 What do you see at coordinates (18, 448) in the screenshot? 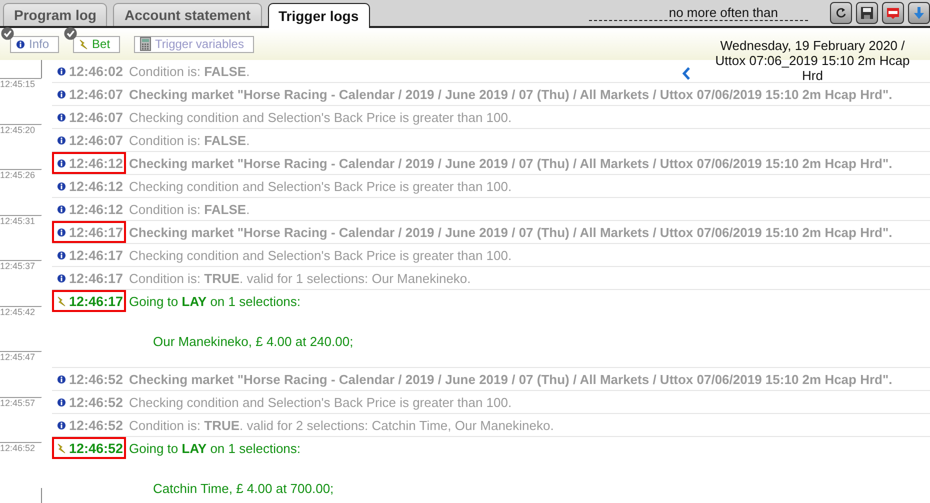
I see `gutter-time: 12:46:52` at bounding box center [18, 448].